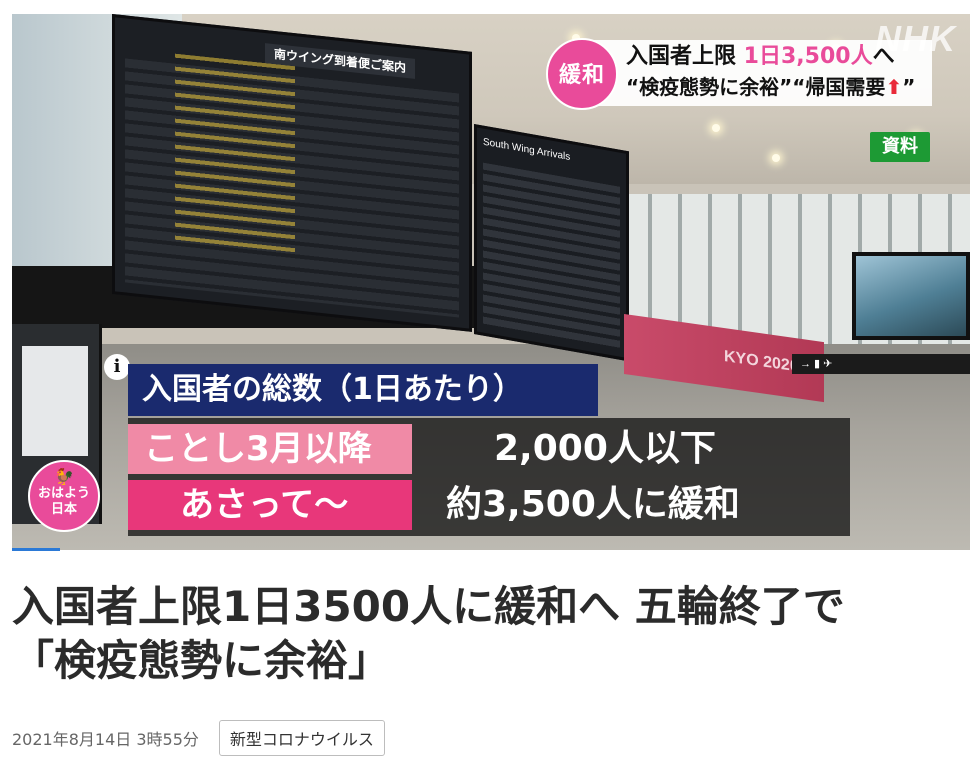 Image resolution: width=978 pixels, height=760 pixels. What do you see at coordinates (63, 509) in the screenshot?
I see `program-logo-line2: 日本` at bounding box center [63, 509].